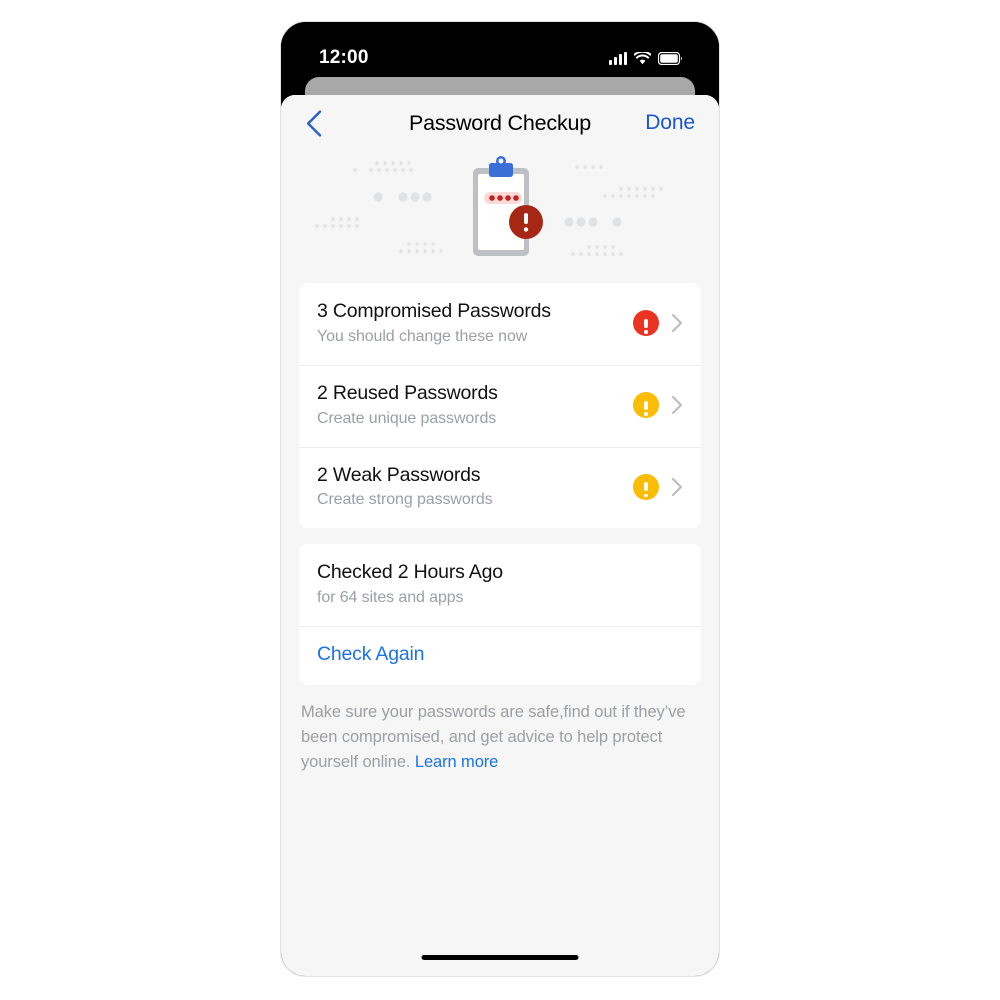 This screenshot has width=1000, height=1000. Describe the element at coordinates (469, 487) in the screenshot. I see `issue-text: 2 Weak Passwords Create strong passwords` at that location.